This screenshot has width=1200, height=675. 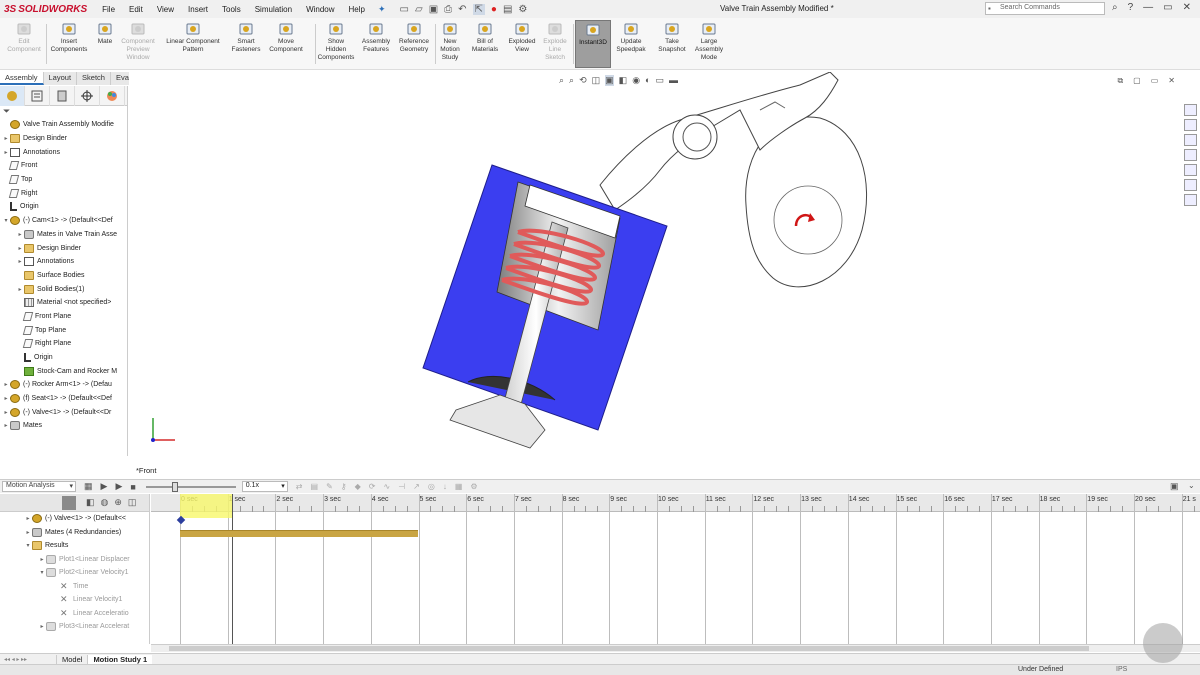 I want to click on edit-component-button: Edit Component, so click(x=24, y=38).